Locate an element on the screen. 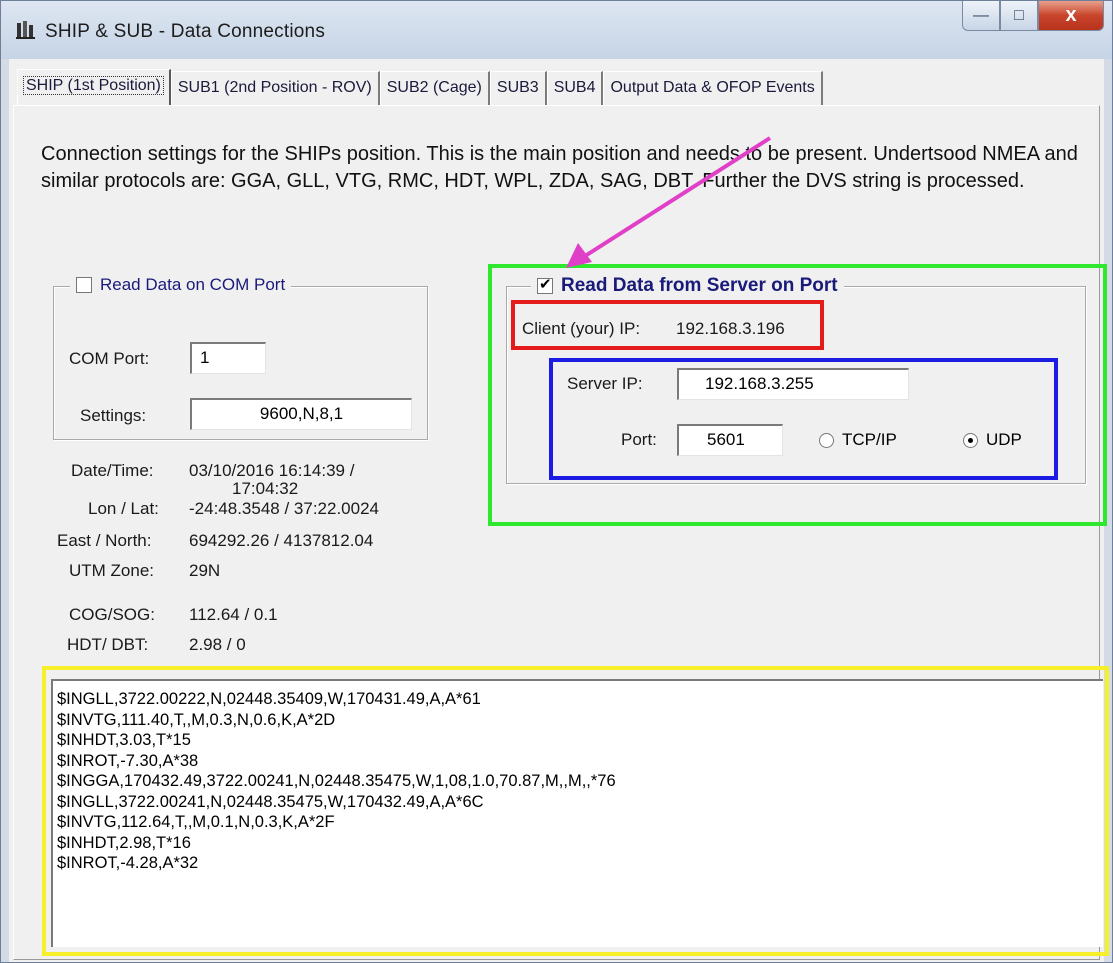 The image size is (1113, 963). log-line: $INVTG,112.64,T,,M,0.1,N,0.3,K,A*2F is located at coordinates (196, 822).